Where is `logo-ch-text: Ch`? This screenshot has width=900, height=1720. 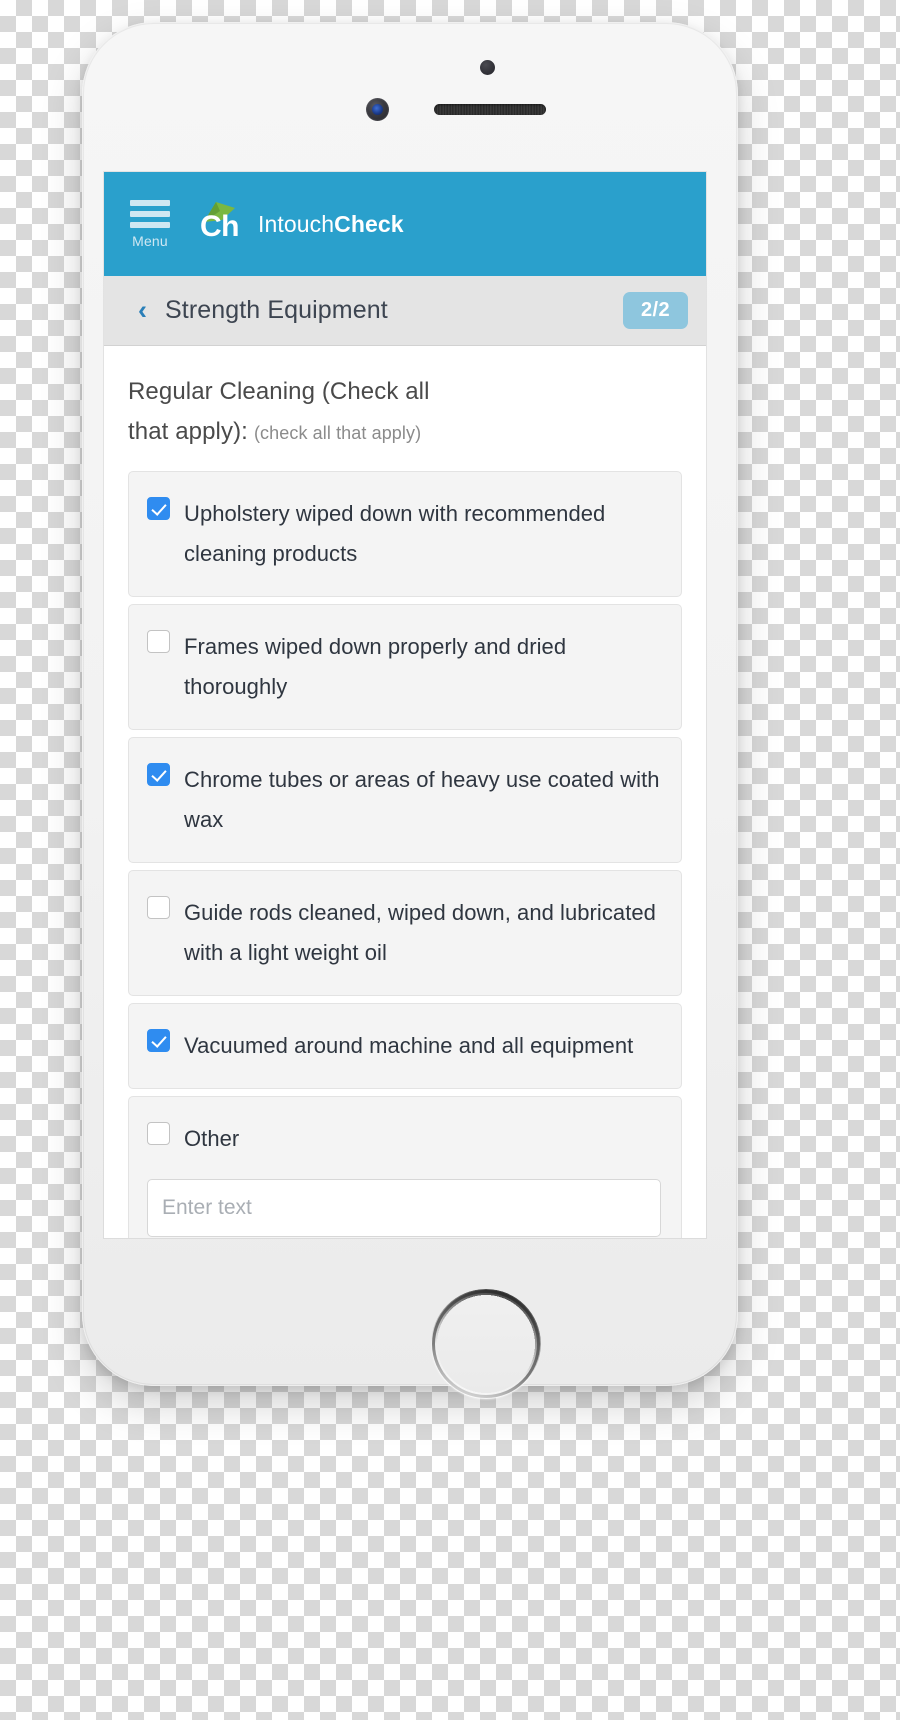 logo-ch-text: Ch is located at coordinates (220, 226).